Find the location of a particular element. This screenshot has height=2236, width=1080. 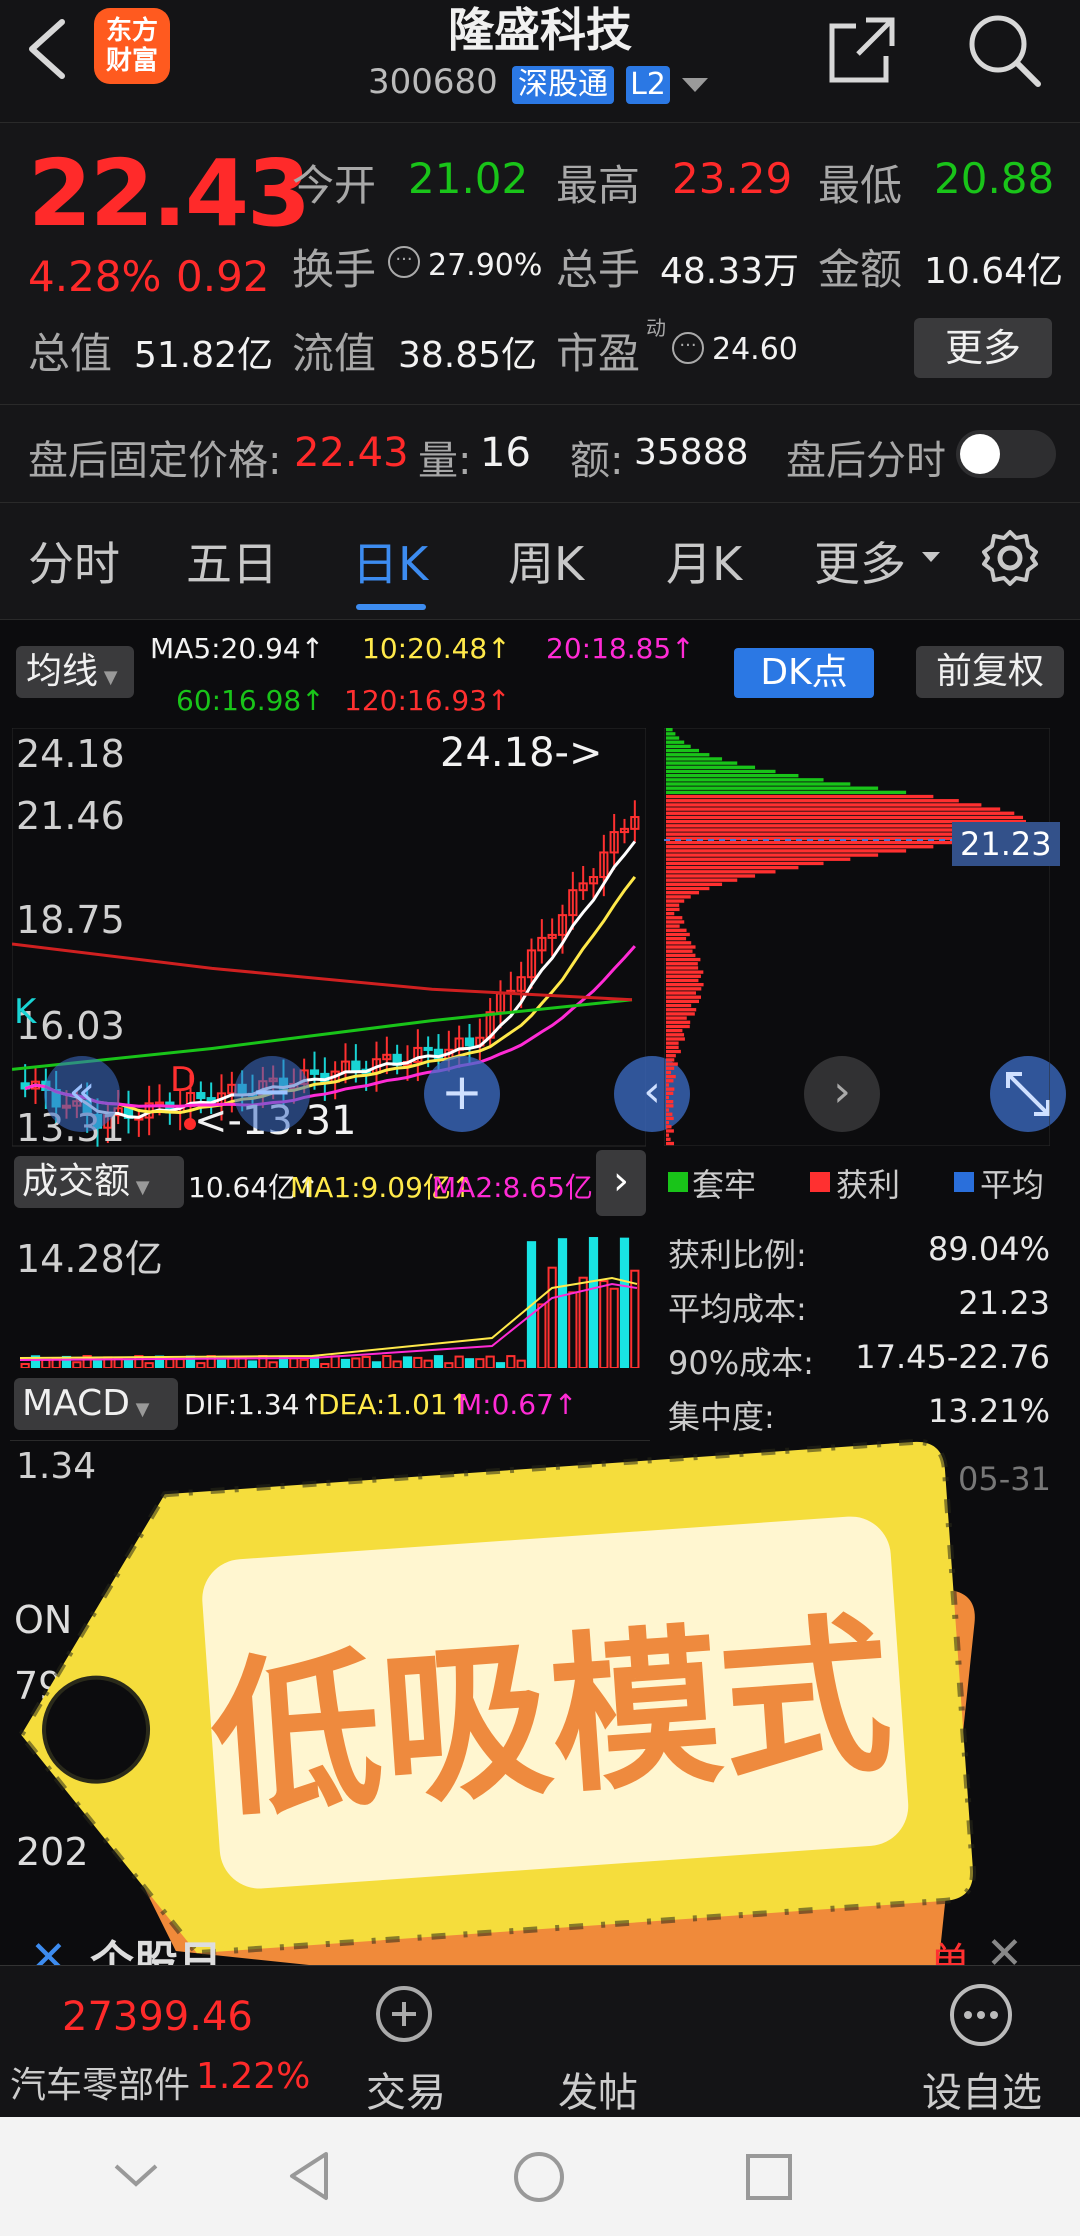

dropdown-caret-icon is located at coordinates (695, 86).